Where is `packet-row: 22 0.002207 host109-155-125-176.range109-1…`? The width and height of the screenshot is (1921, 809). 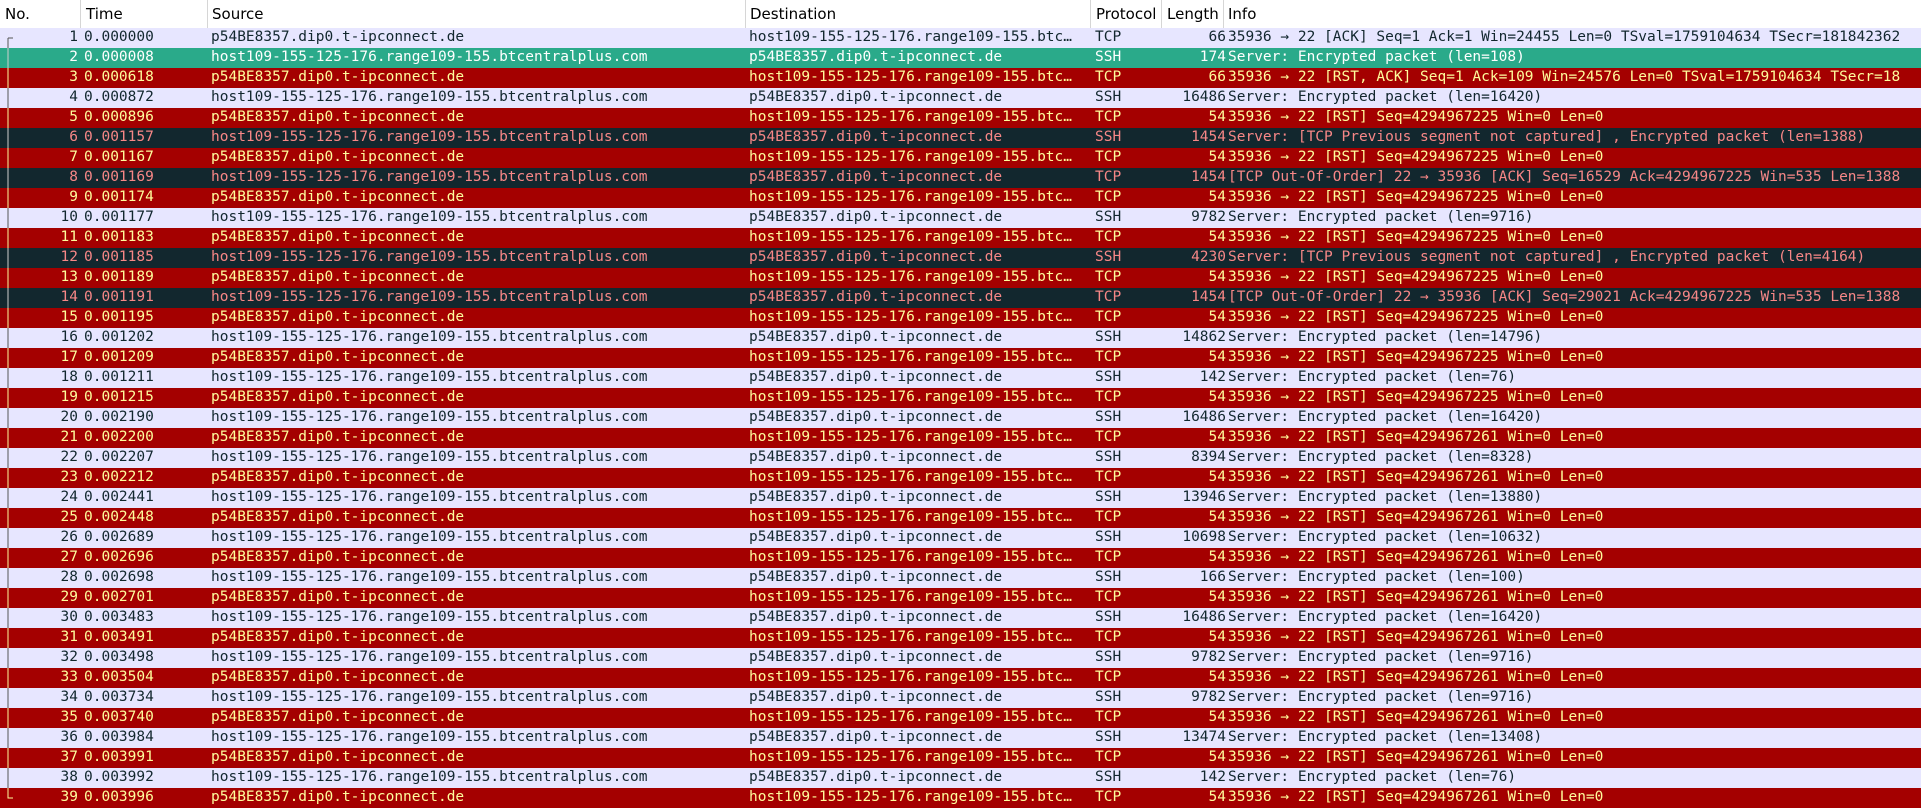 packet-row: 22 0.002207 host109-155-125-176.range109-1… is located at coordinates (960, 458).